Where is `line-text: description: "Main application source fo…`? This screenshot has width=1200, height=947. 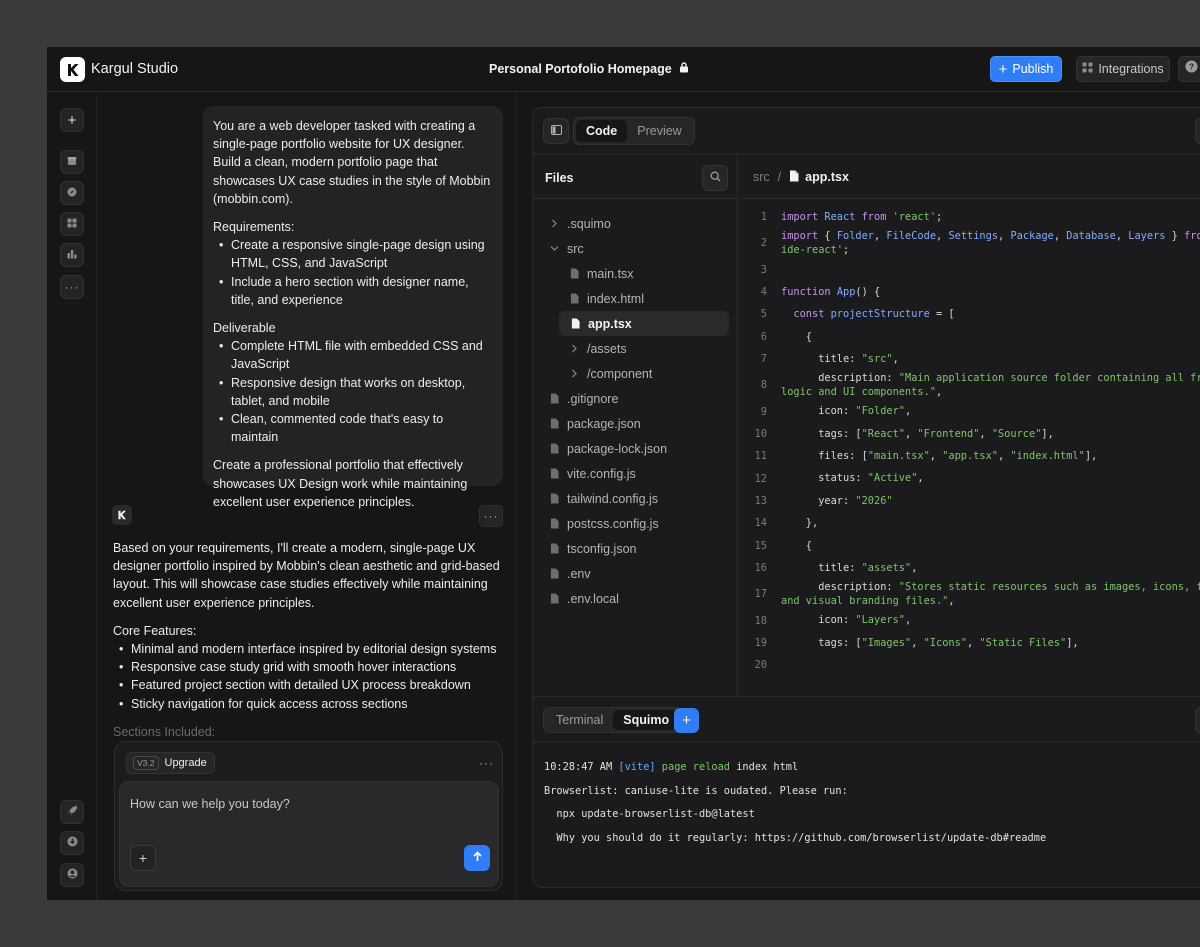 line-text: description: "Main application source fo… is located at coordinates (990, 385).